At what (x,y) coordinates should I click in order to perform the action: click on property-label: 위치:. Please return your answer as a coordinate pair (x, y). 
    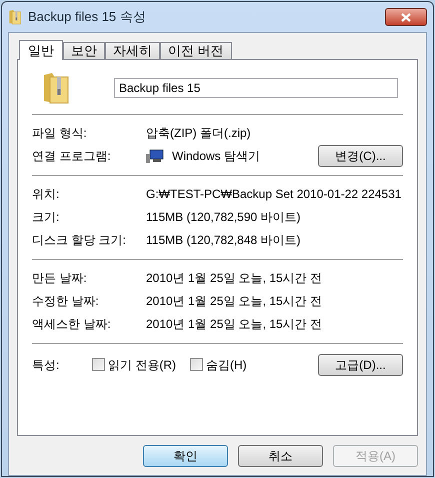
    Looking at the image, I should click on (46, 194).